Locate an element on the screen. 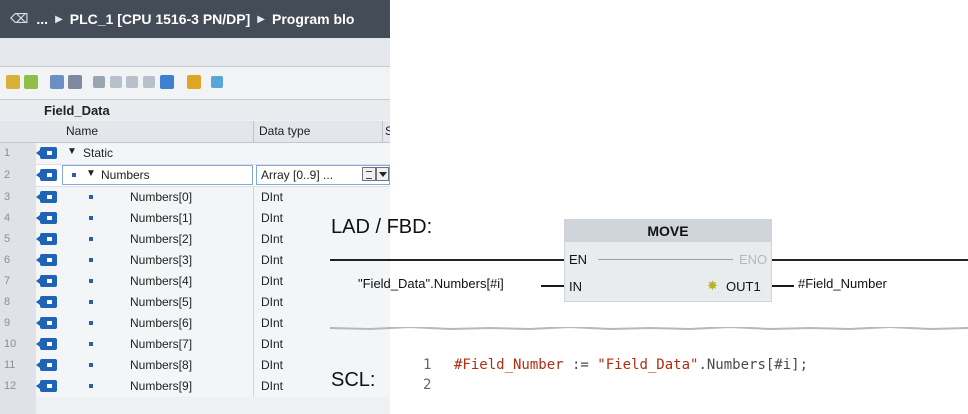 This screenshot has height=414, width=968. table-row: 3 Numbers[0] DInt is located at coordinates (195, 198).